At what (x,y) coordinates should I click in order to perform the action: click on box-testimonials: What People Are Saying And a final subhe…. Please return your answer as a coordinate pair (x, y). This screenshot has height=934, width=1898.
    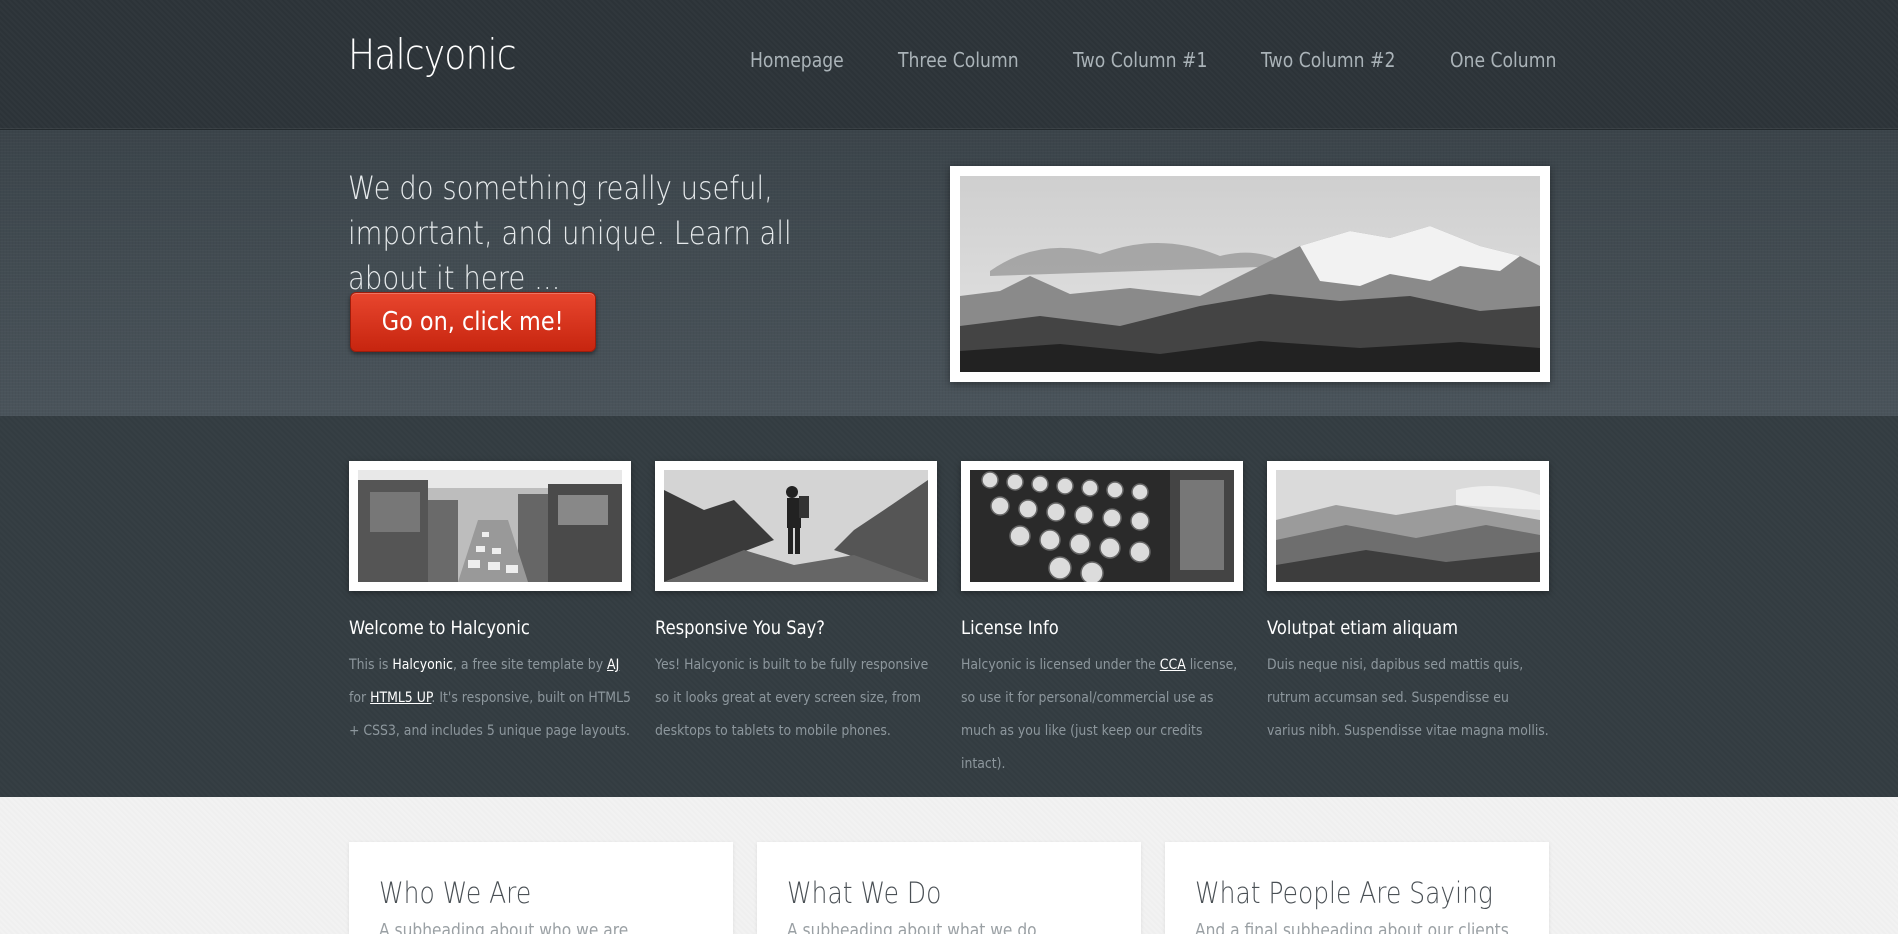
    Looking at the image, I should click on (1357, 888).